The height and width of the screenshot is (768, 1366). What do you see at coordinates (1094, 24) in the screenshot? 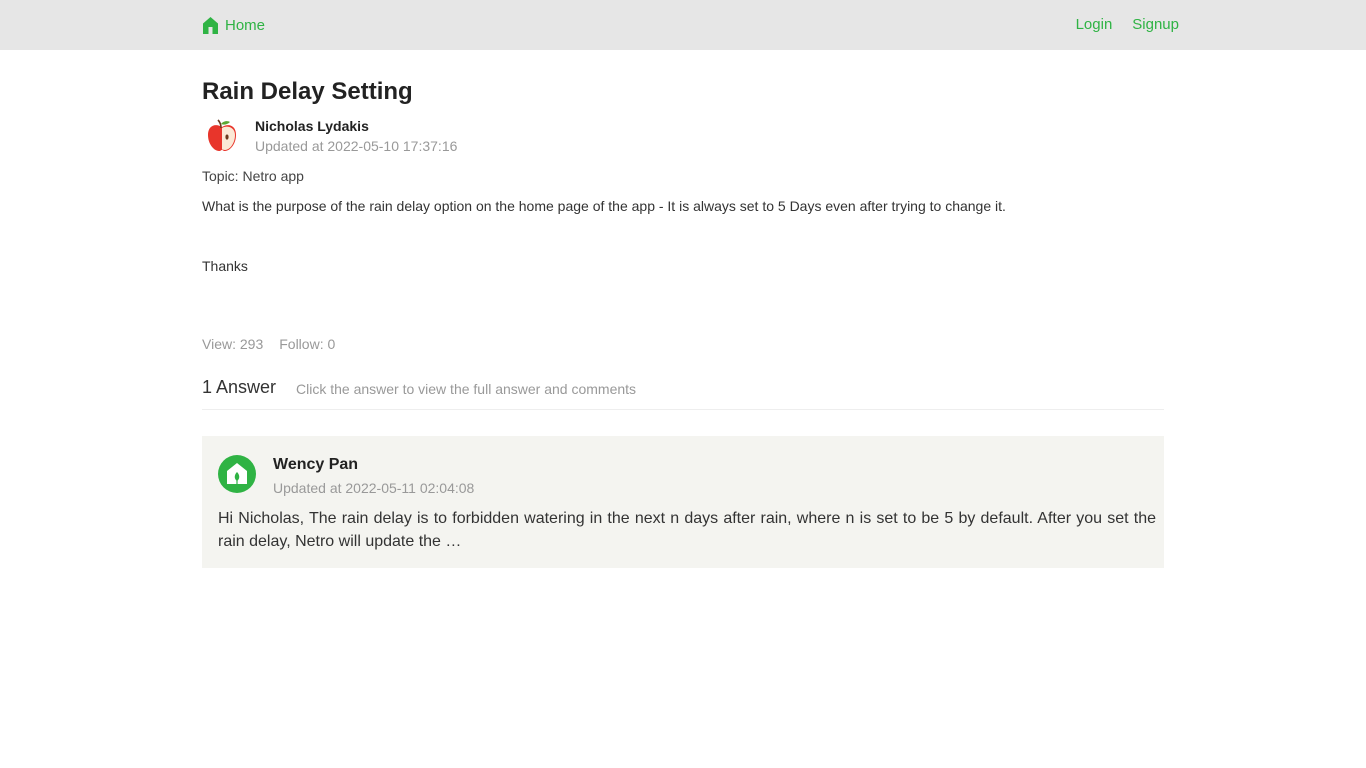
I see `login-link: Login` at bounding box center [1094, 24].